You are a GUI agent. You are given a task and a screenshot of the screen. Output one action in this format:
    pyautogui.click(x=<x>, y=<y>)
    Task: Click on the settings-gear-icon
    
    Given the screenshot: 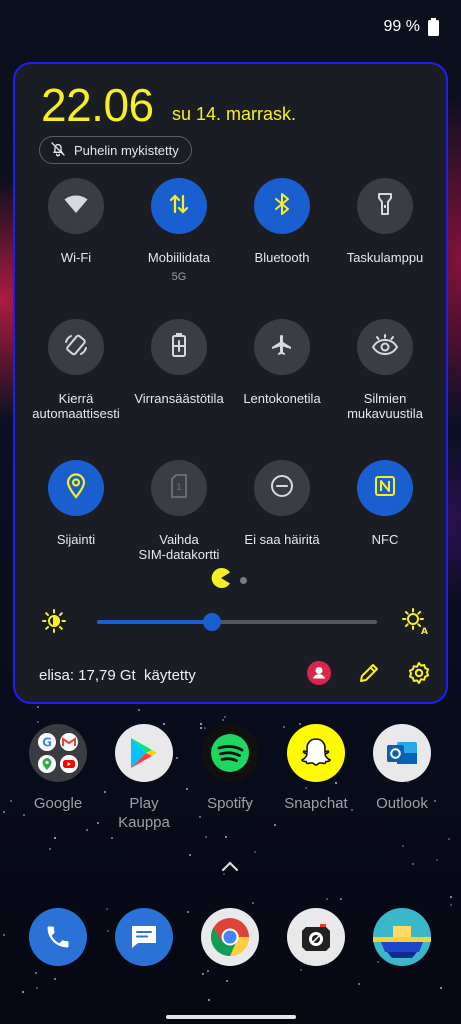 What is the action you would take?
    pyautogui.click(x=419, y=675)
    